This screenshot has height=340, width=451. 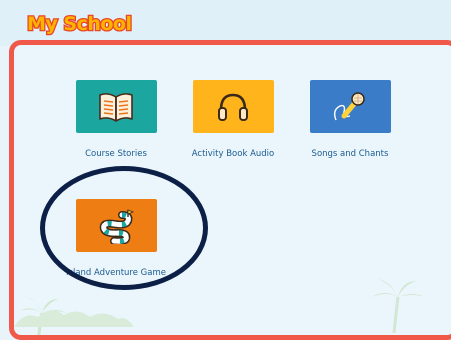 I want to click on open-book-icon, so click(x=116, y=107).